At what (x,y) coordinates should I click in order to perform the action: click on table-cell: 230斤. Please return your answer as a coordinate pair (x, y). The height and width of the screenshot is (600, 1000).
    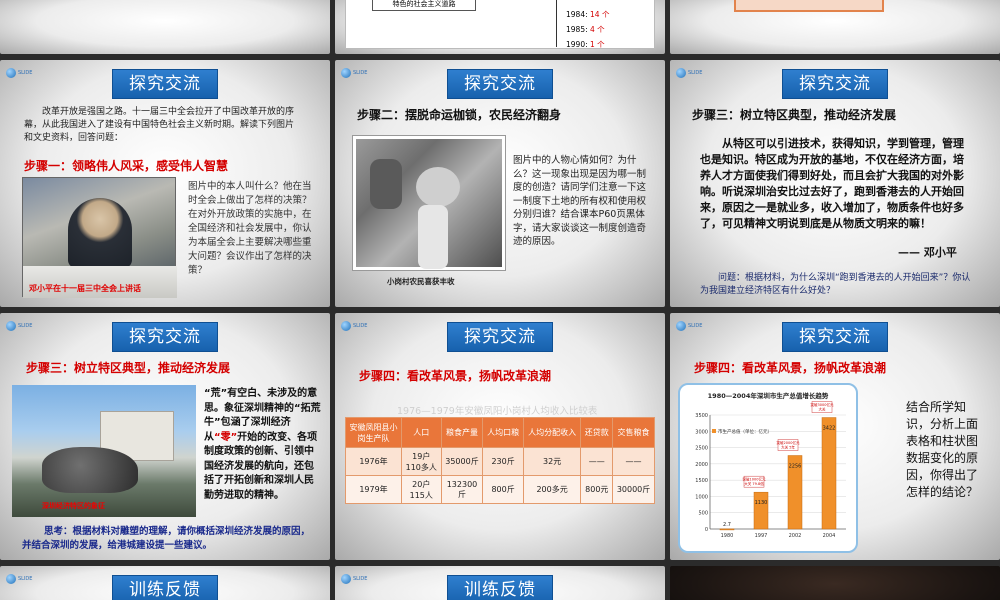
    Looking at the image, I should click on (503, 461).